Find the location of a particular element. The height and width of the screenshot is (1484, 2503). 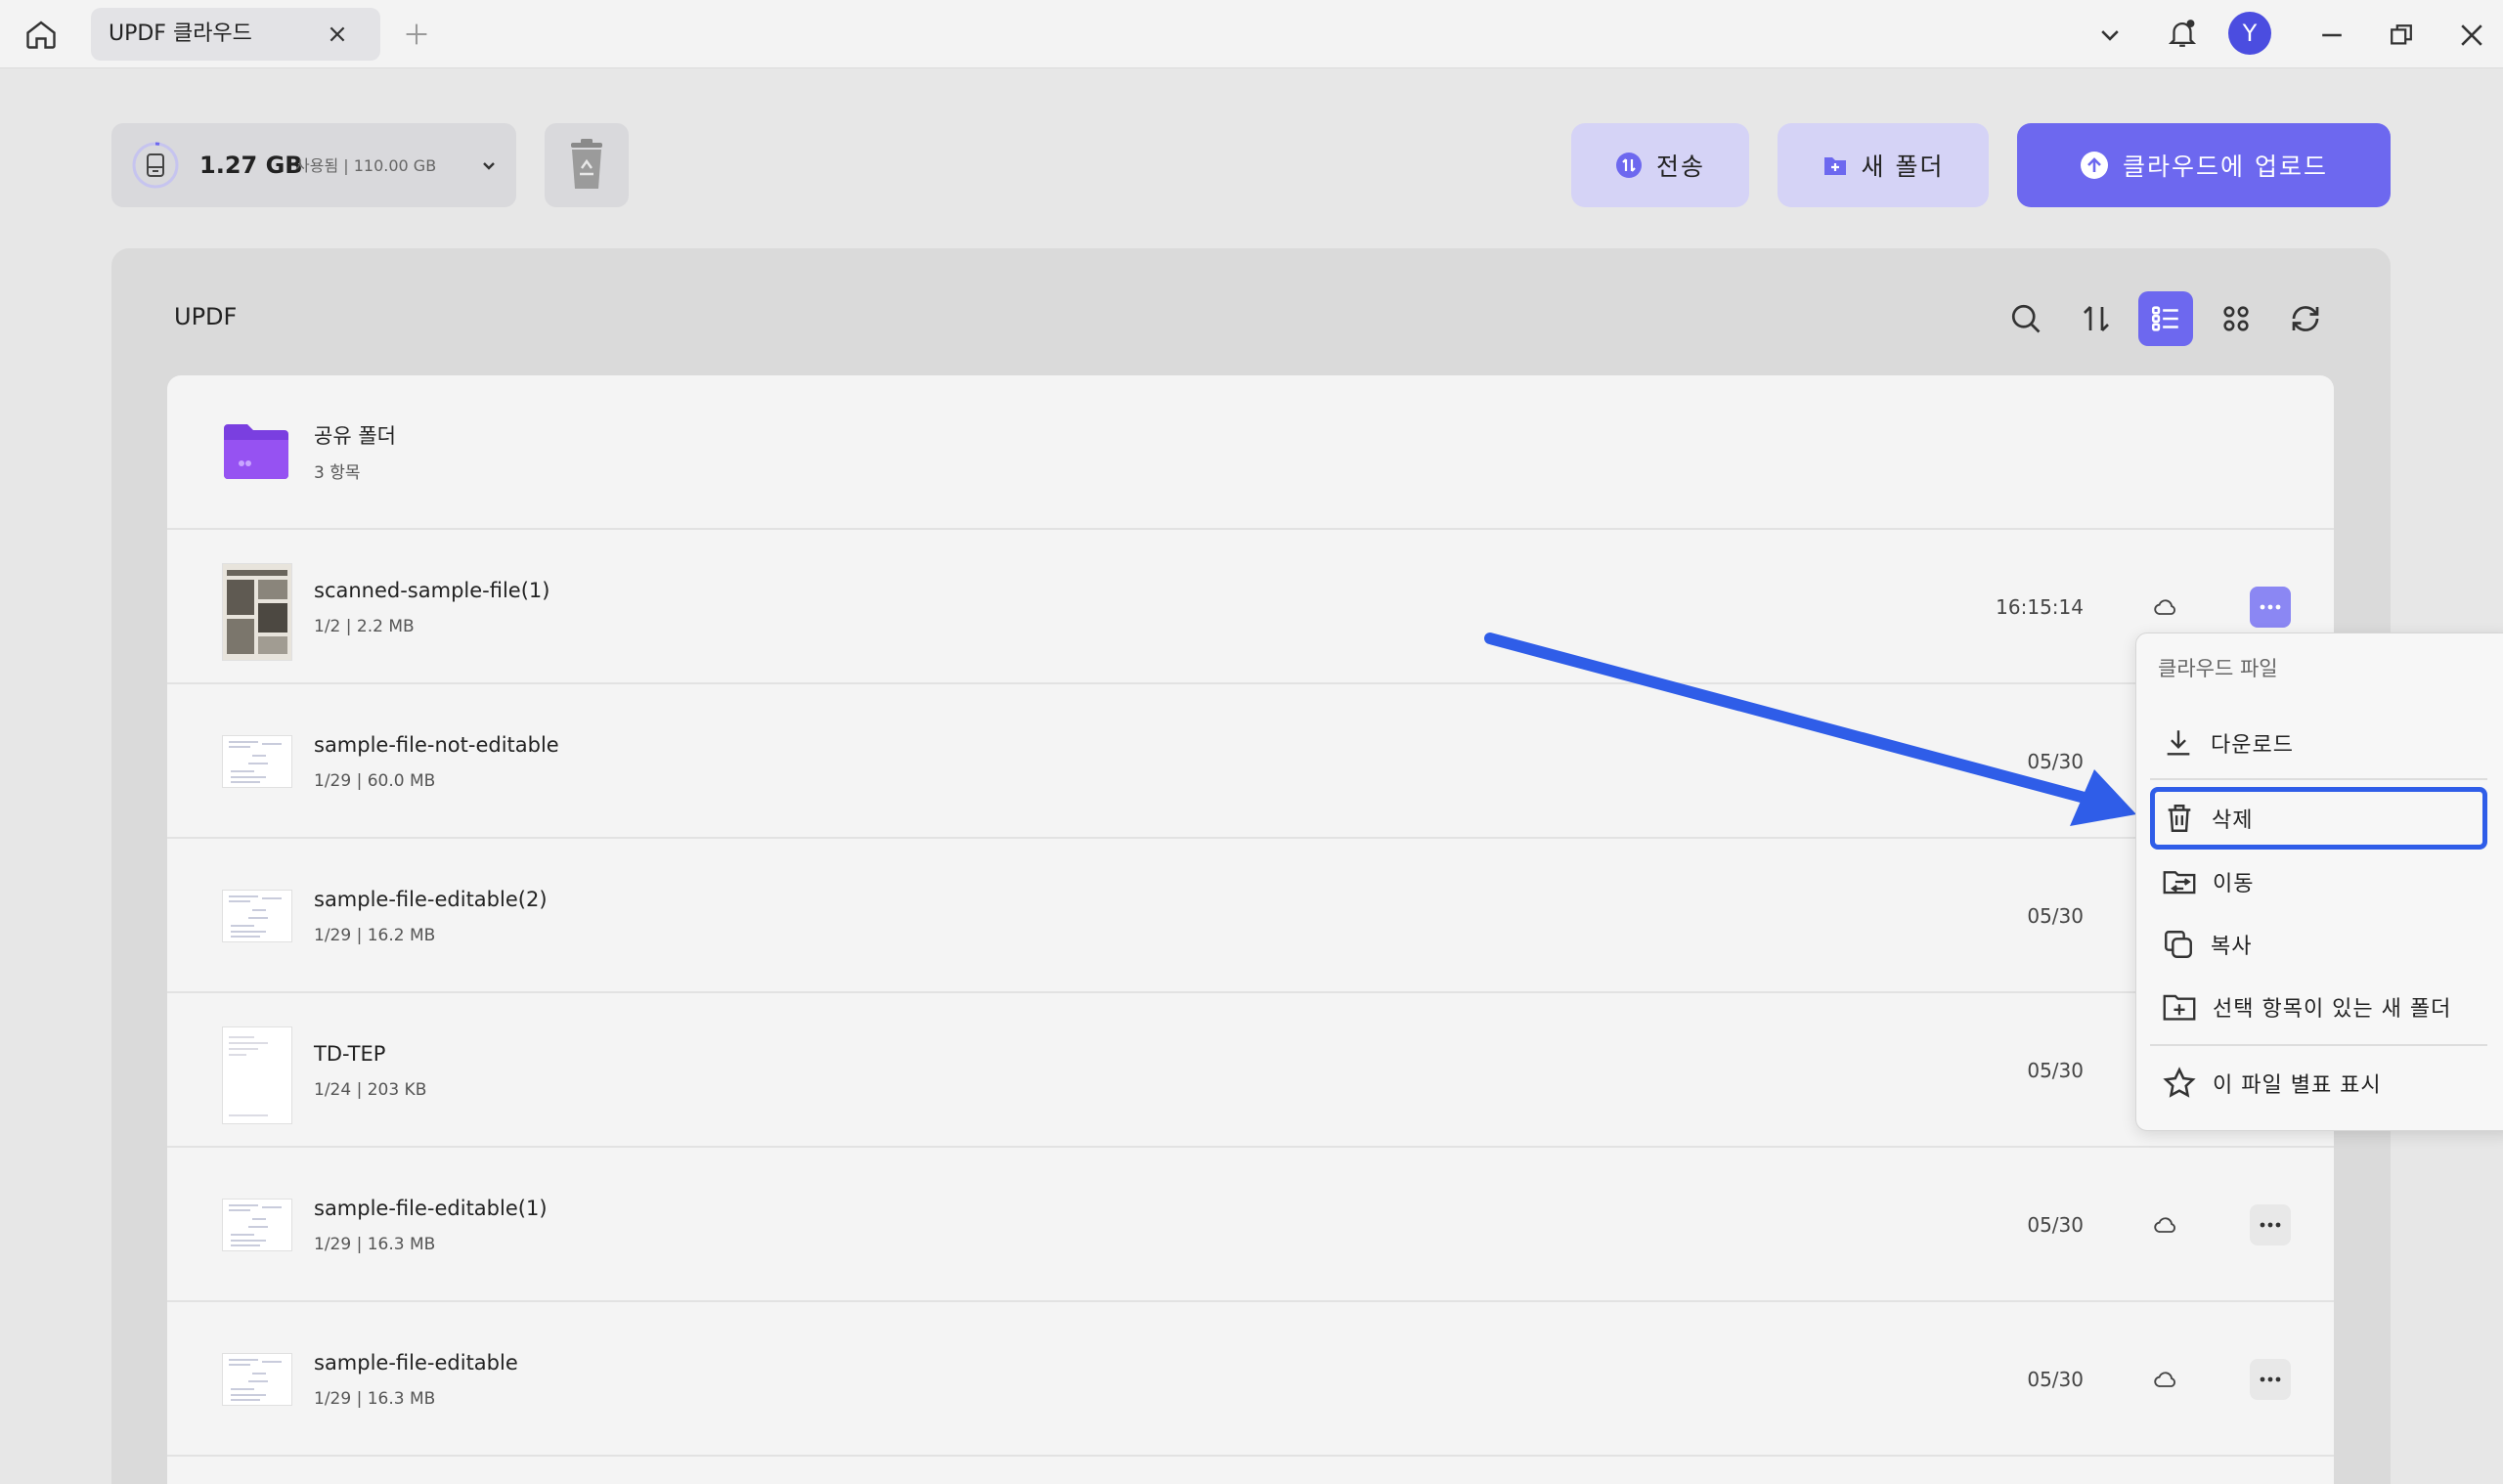

sort-button is located at coordinates (2096, 318).